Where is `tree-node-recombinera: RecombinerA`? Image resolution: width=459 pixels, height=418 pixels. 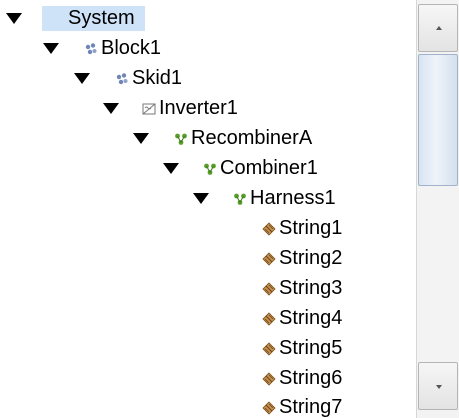
tree-node-recombinera: RecombinerA is located at coordinates (243, 138).